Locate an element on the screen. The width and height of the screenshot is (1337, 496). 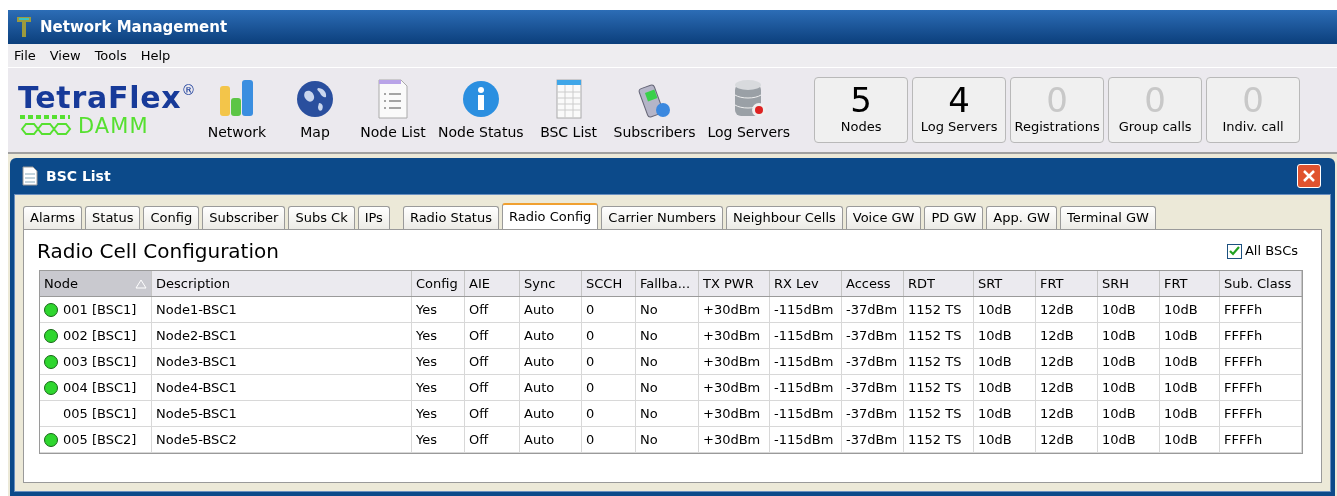
menu-item: View is located at coordinates (65, 55).